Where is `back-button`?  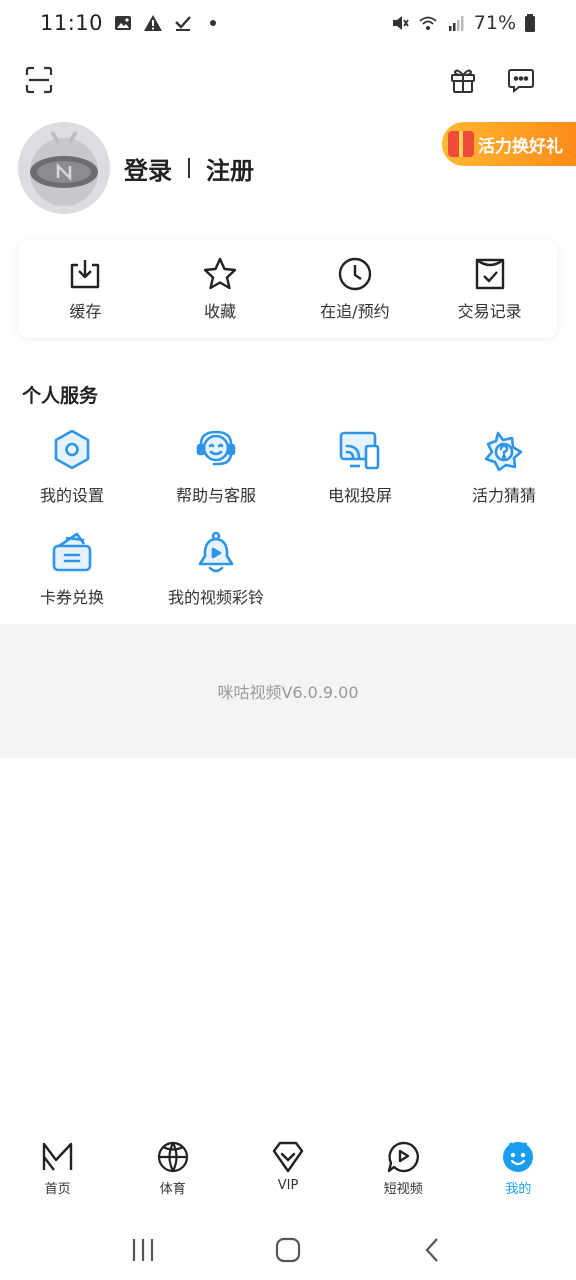
back-button is located at coordinates (433, 1250).